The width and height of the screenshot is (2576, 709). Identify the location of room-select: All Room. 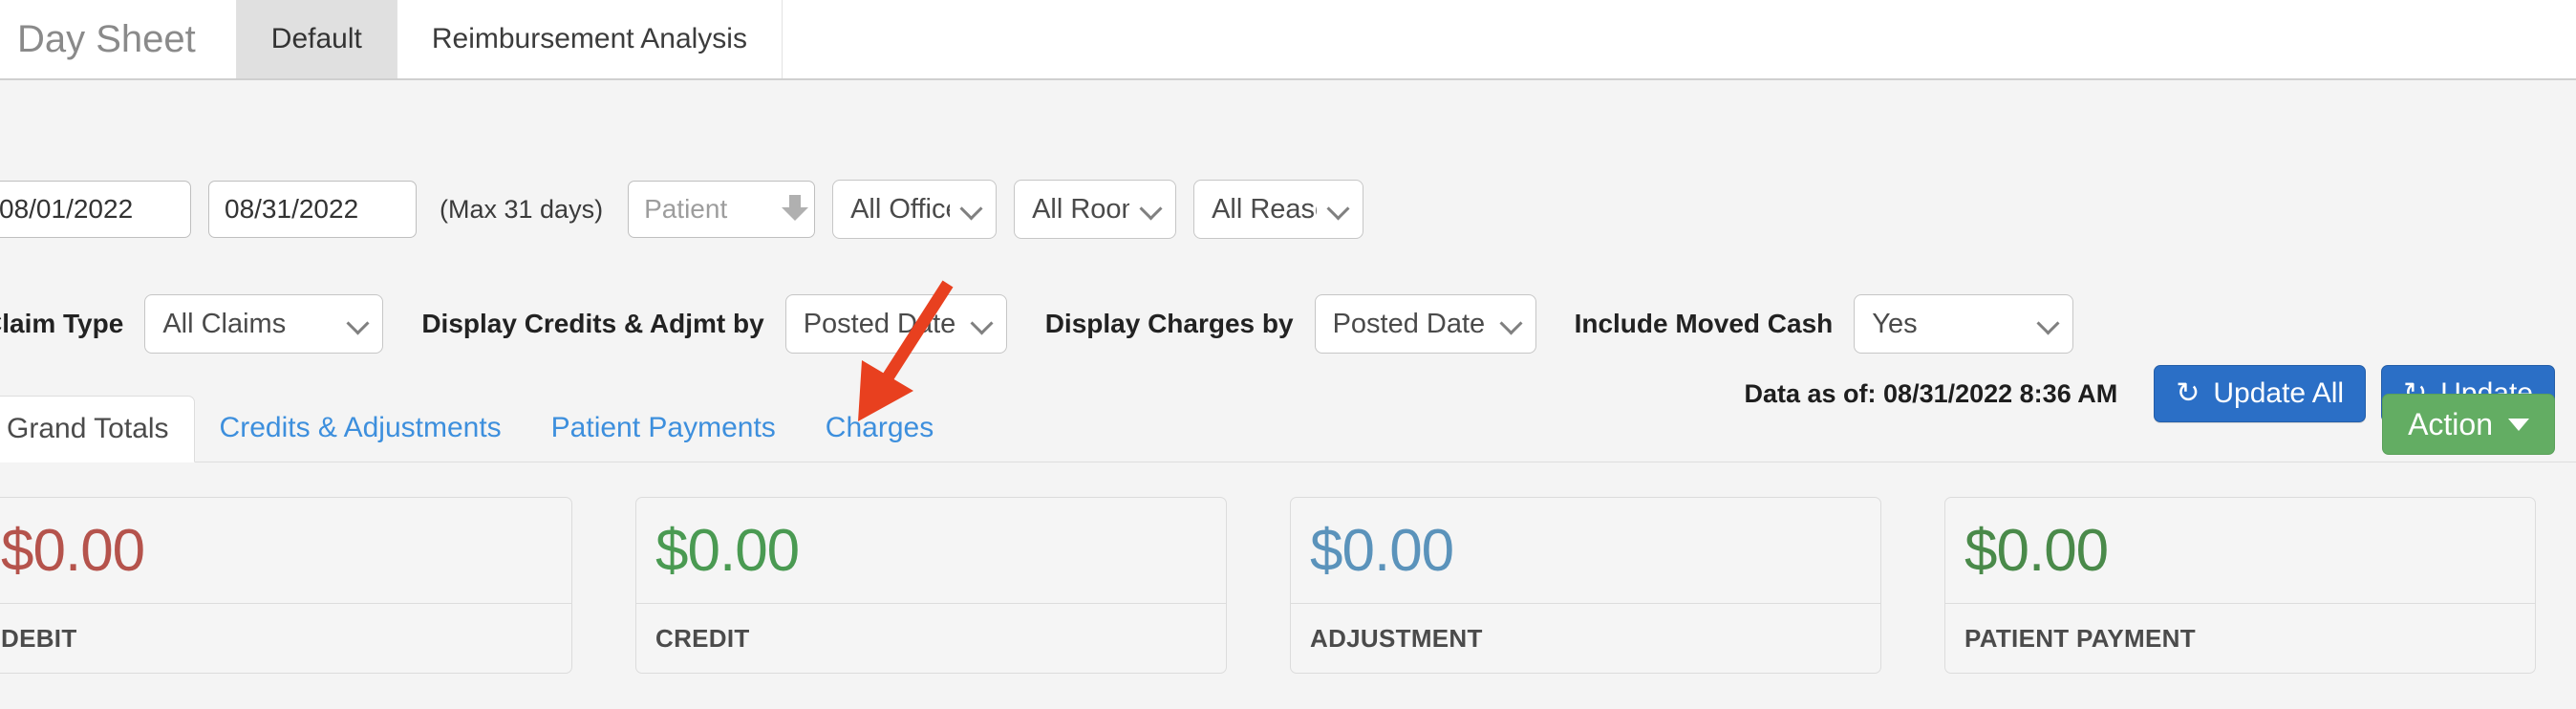
(1095, 209).